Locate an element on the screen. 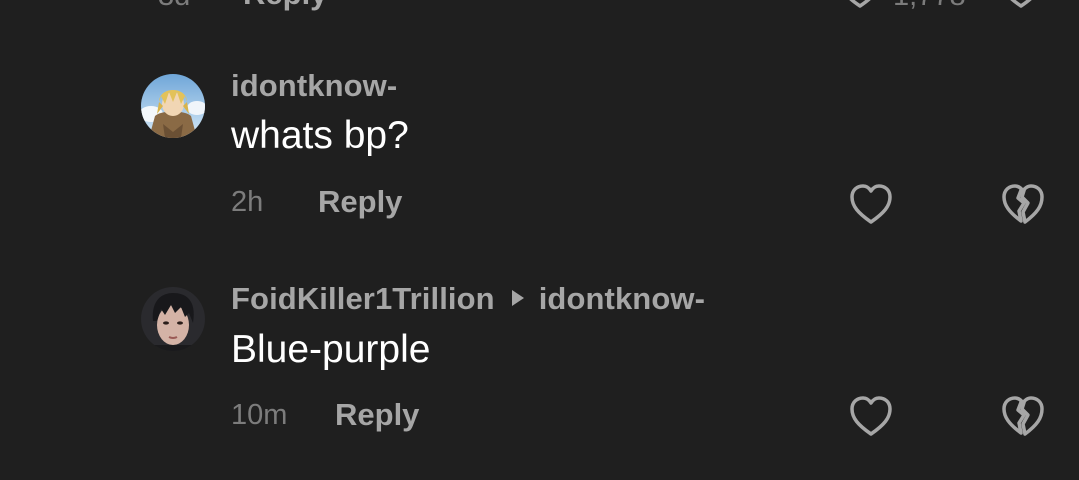 This screenshot has width=1079, height=480. username-text: idontknow- is located at coordinates (314, 85).